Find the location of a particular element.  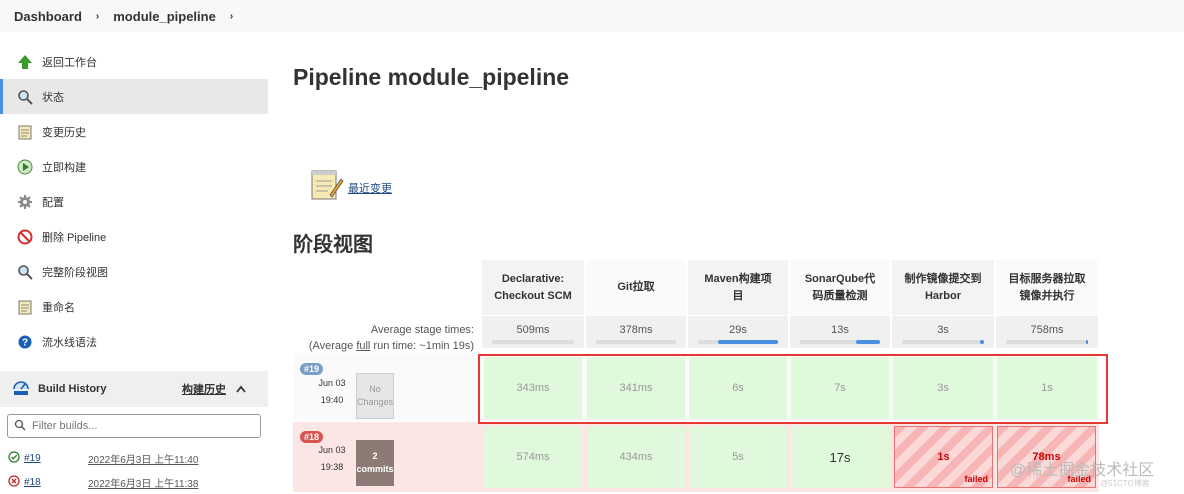

build-history-row: #18 2022年6月3日 上午11:38 is located at coordinates (134, 482).